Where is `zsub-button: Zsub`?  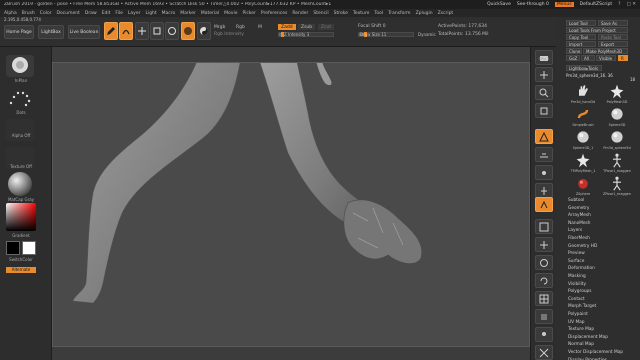
zsub-button: Zsub is located at coordinates (307, 27).